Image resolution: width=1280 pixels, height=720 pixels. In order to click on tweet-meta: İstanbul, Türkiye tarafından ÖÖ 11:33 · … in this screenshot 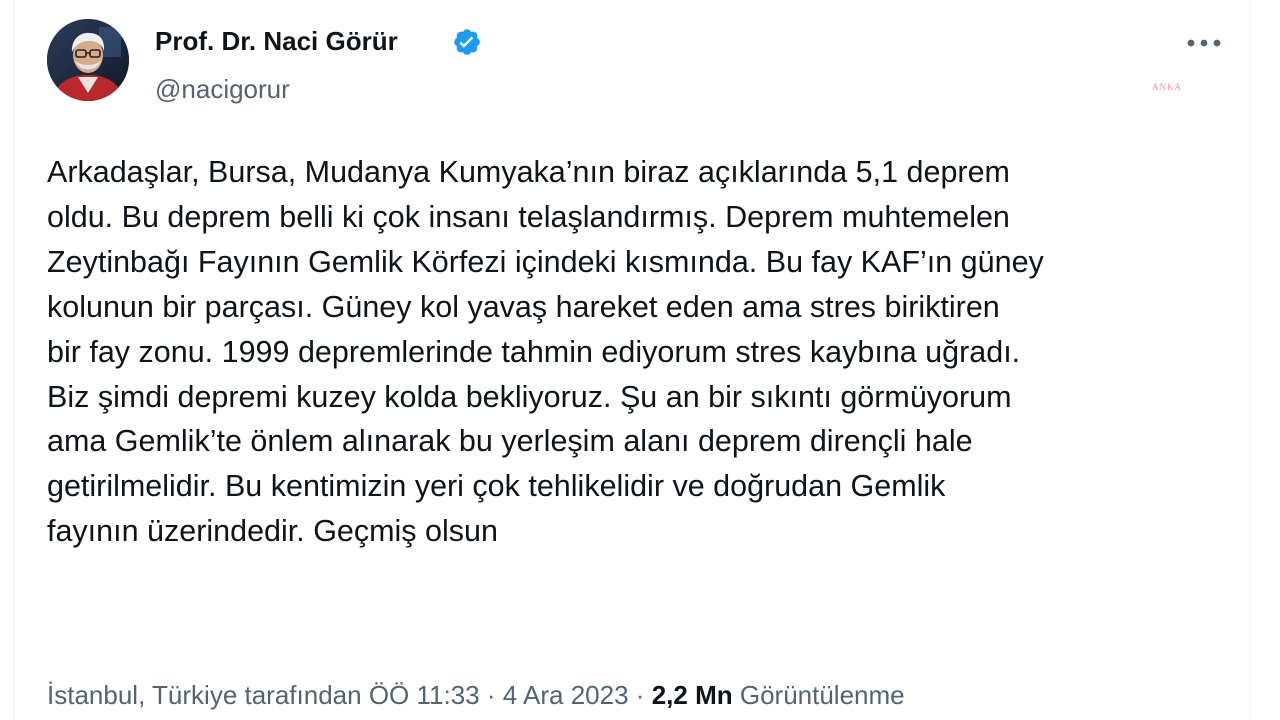, I will do `click(476, 695)`.